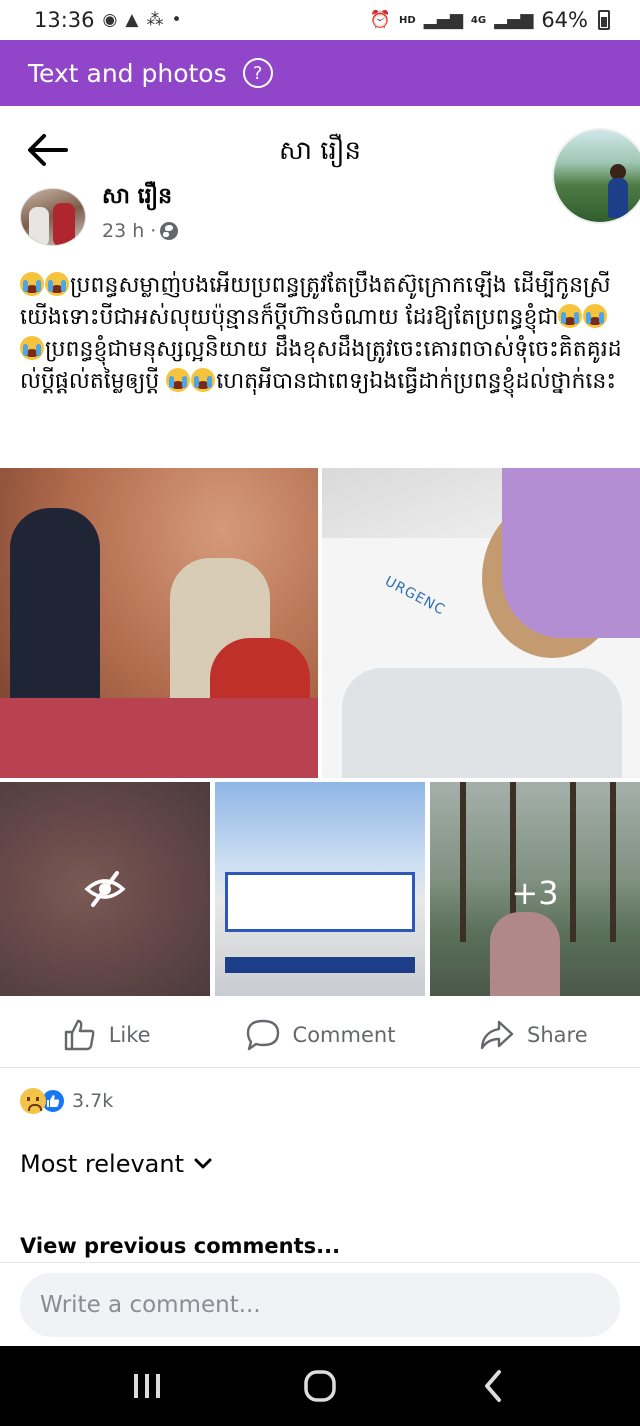 This screenshot has width=640, height=1426. I want to click on banner-title: Text and photos, so click(127, 73).